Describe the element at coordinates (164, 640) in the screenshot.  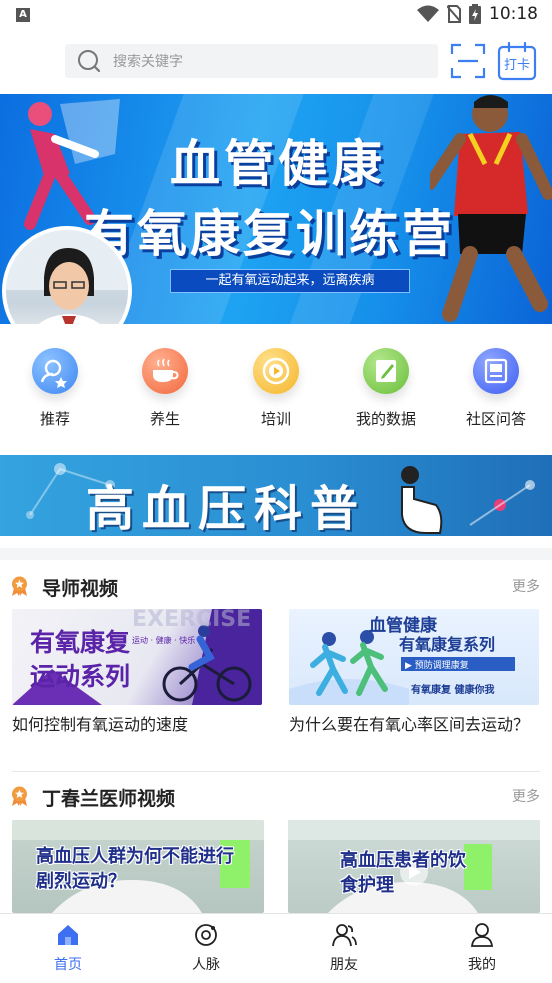
I see `thumb-tagline: 运动 · 健康 · 快乐` at that location.